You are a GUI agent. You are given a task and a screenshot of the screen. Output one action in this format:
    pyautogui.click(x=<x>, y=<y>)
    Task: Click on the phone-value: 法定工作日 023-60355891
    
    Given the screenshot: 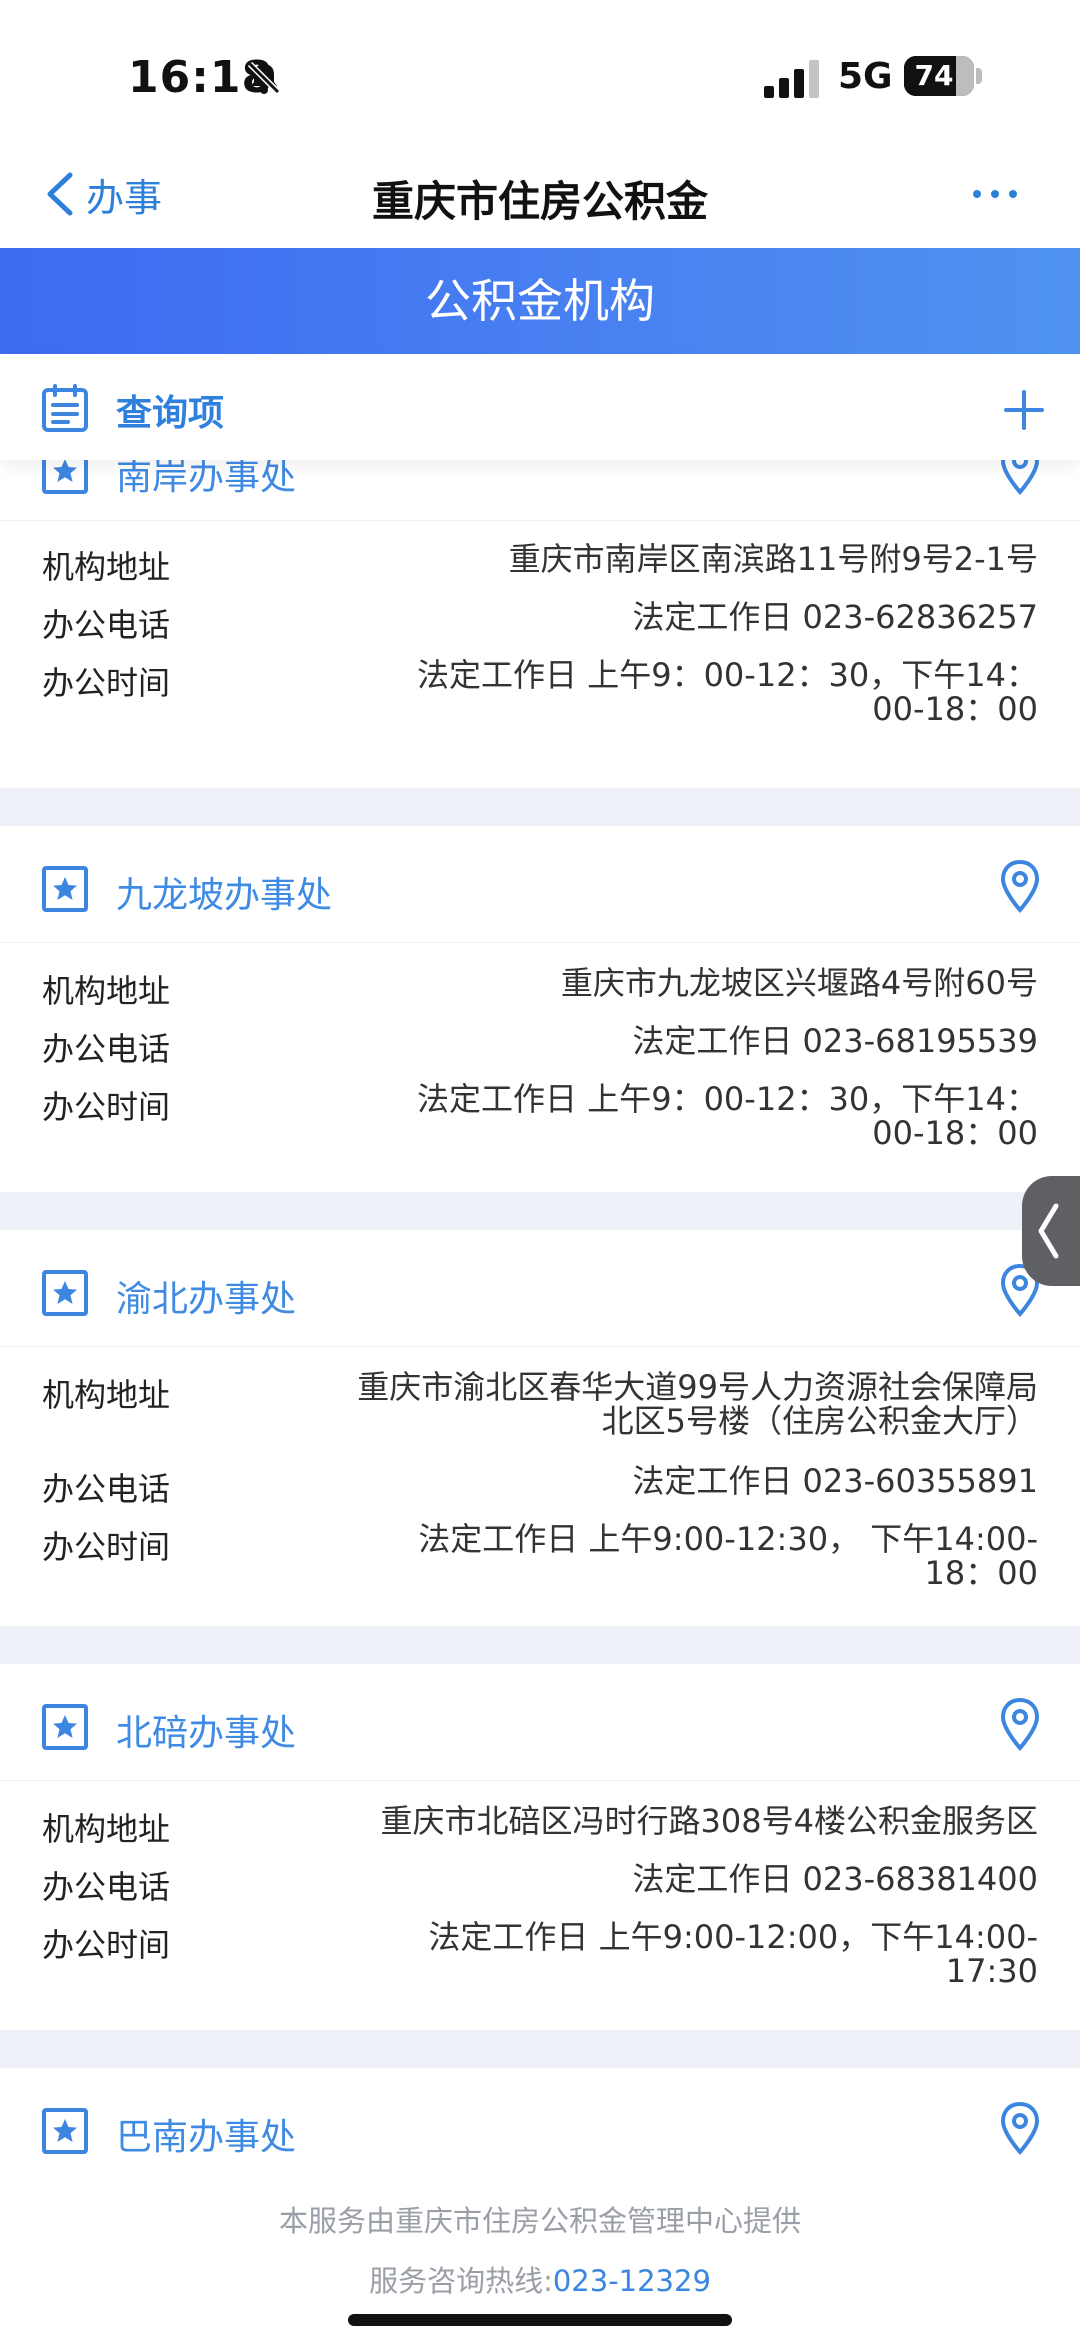 What is the action you would take?
    pyautogui.click(x=678, y=1481)
    